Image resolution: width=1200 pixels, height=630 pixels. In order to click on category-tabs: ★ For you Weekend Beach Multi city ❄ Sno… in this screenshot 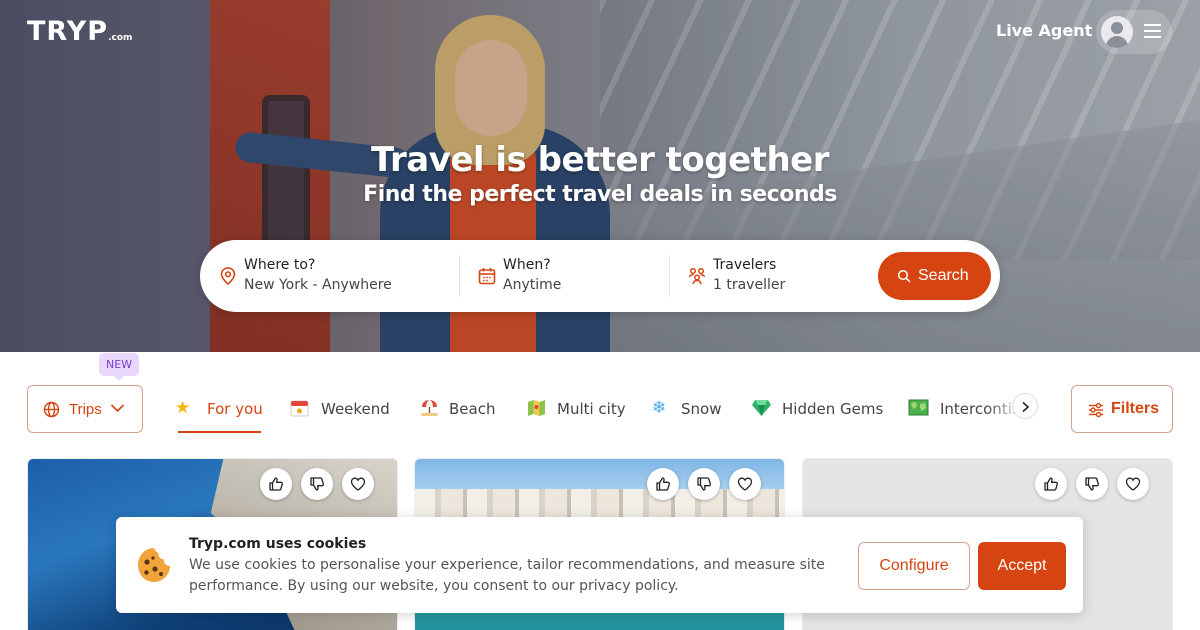, I will do `click(607, 409)`.